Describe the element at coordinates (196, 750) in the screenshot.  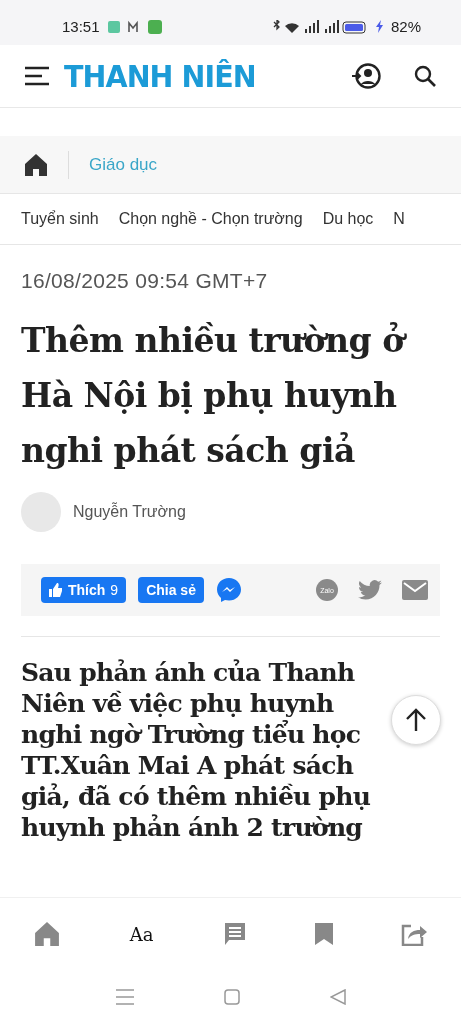
I see `article-lead: Sau phản ánh của Thanh Niên về việc phụ huynh nghi ngờ Trường tiểu học TT.Xuân Mai A phát sách giả, đã có thêm nhiều phụ huynh phản ánh 2 trường` at that location.